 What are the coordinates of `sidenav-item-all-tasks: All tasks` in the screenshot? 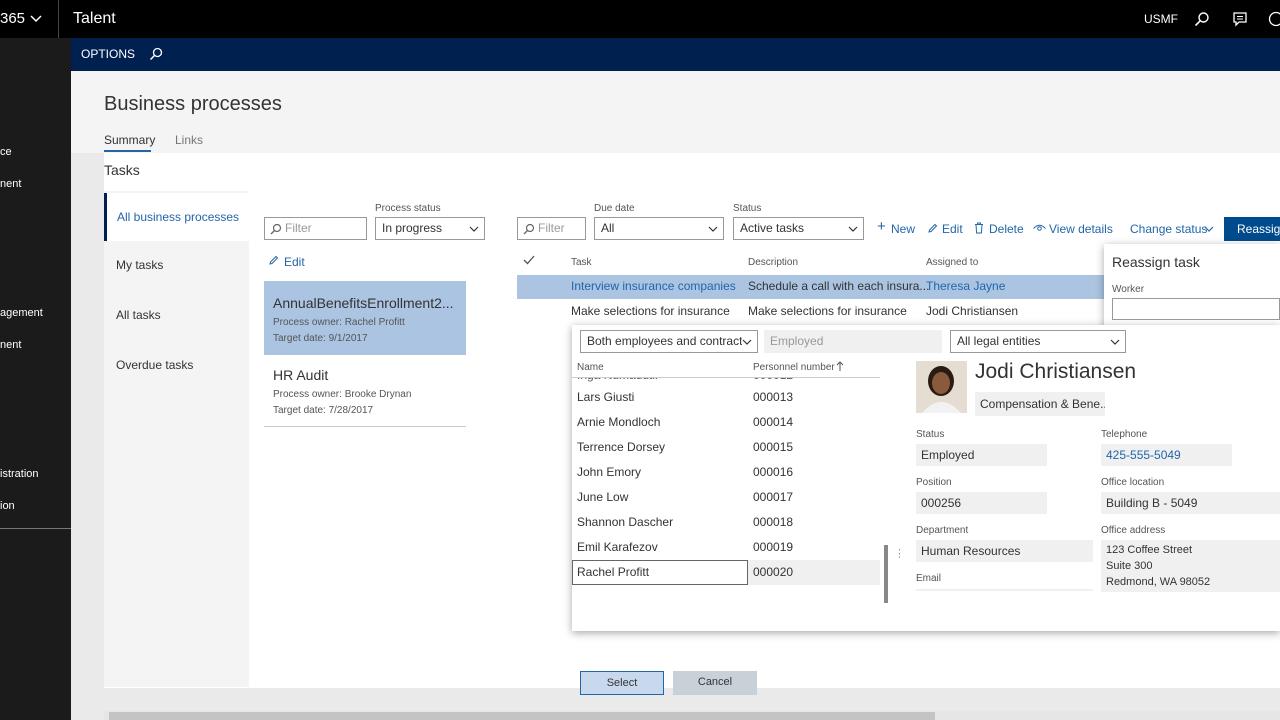 It's located at (138, 315).